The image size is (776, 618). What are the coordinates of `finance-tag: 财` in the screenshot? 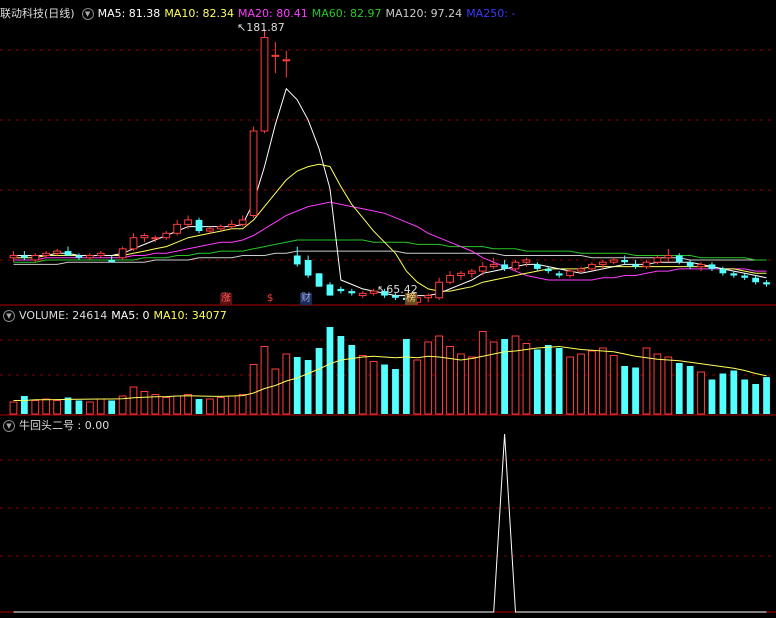 It's located at (306, 299).